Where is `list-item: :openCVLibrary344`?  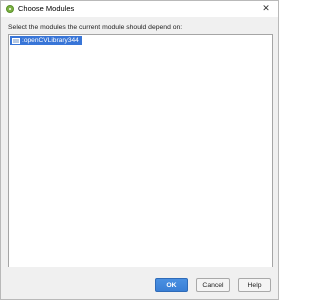
list-item: :openCVLibrary344 is located at coordinates (46, 40).